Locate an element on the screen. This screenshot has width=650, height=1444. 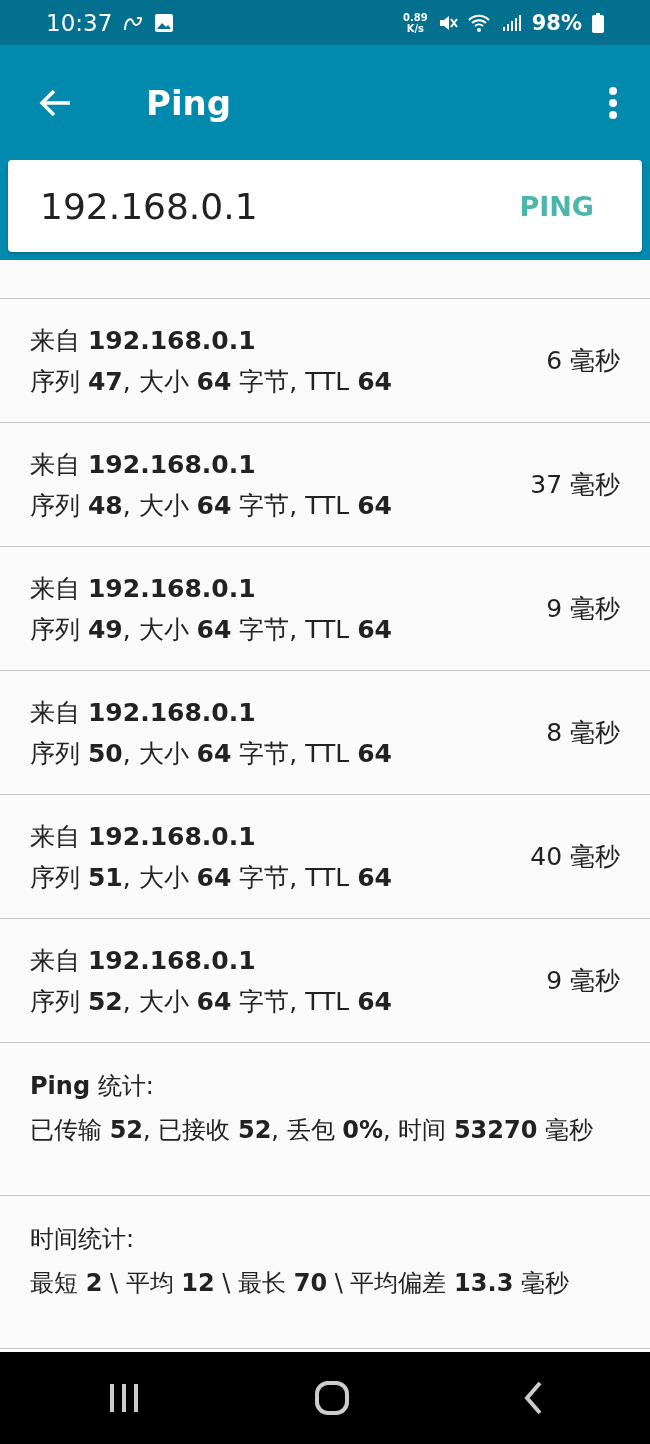
statistics-text: 已传输 52, 已接收 52, 丢包 0%, 时间 53270 毫秒 is located at coordinates (312, 1130).